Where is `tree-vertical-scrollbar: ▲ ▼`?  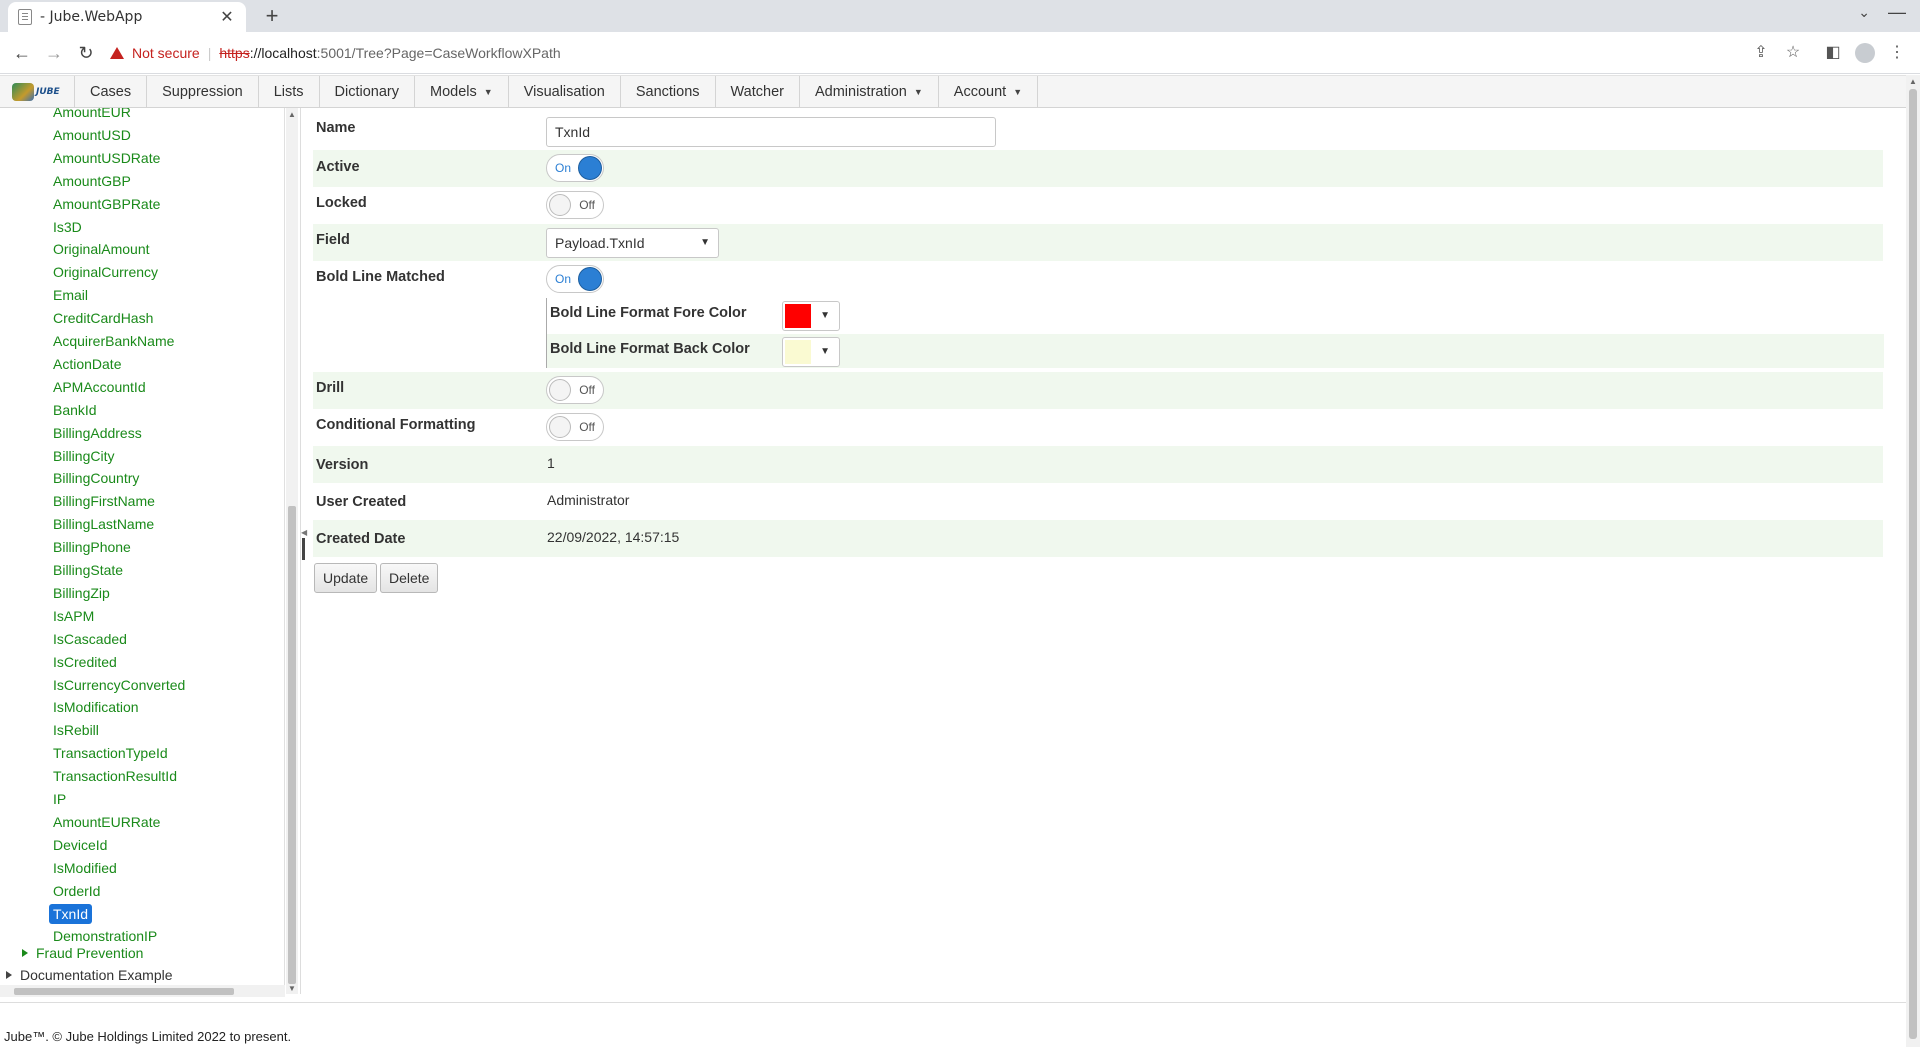 tree-vertical-scrollbar: ▲ ▼ is located at coordinates (292, 551).